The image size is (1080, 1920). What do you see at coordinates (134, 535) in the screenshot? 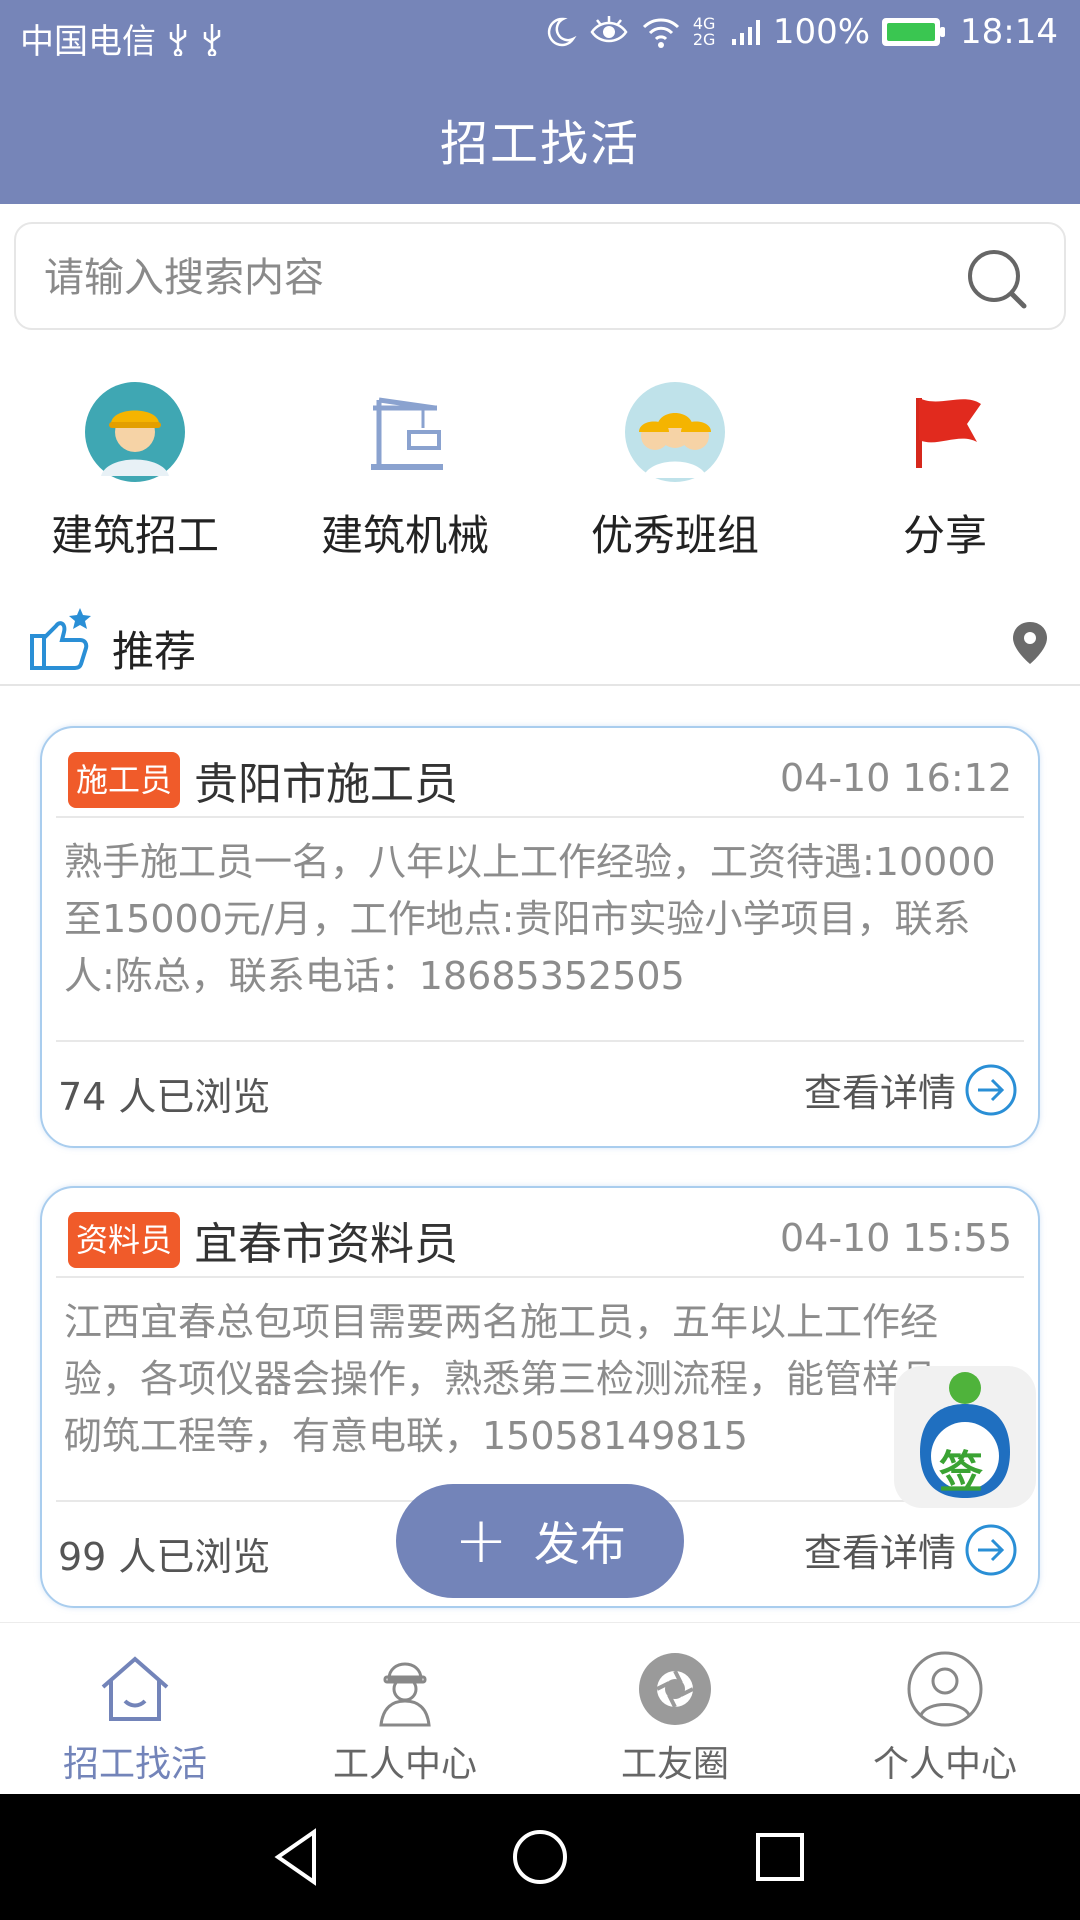
I see `category-label: 建筑招工` at bounding box center [134, 535].